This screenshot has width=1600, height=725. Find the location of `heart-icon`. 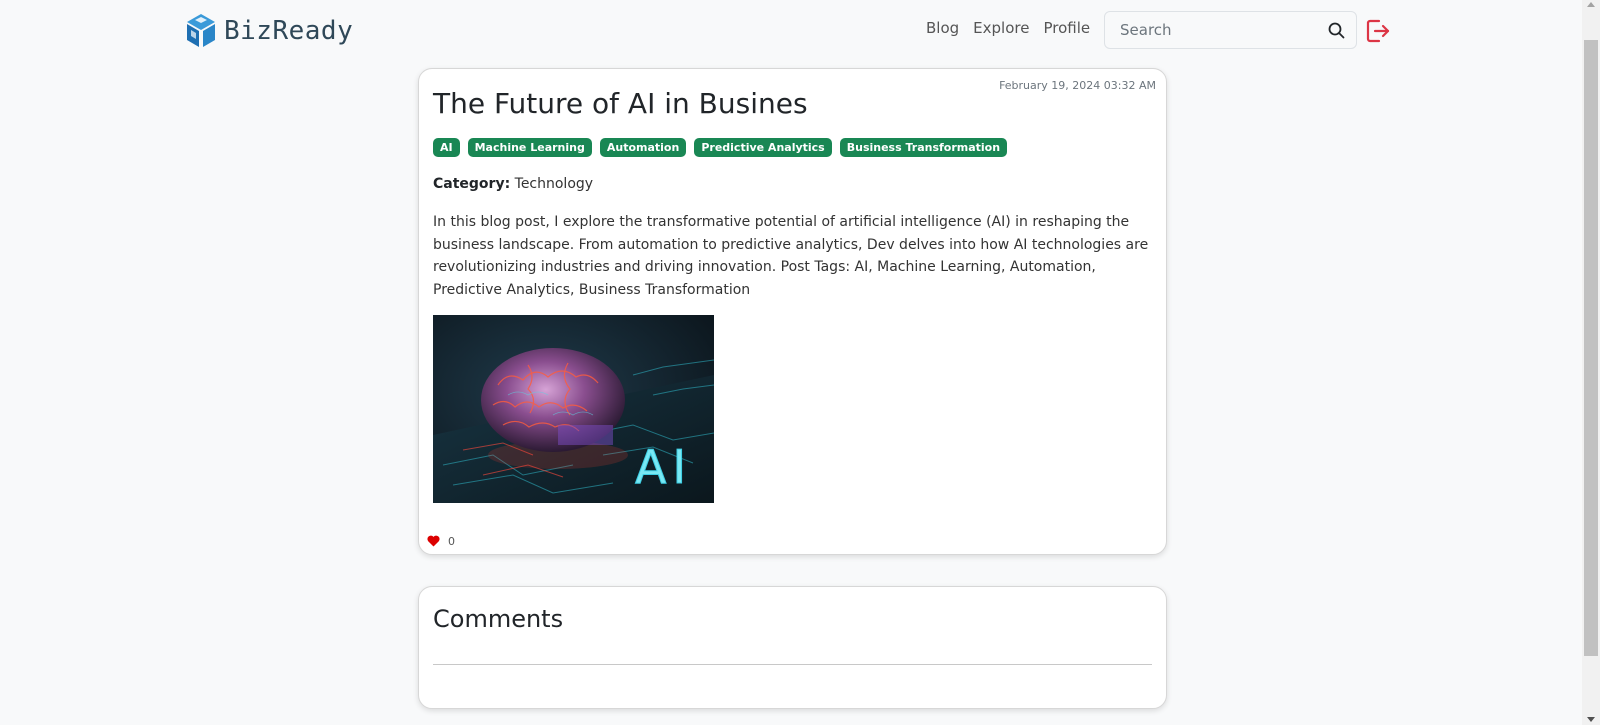

heart-icon is located at coordinates (433, 541).